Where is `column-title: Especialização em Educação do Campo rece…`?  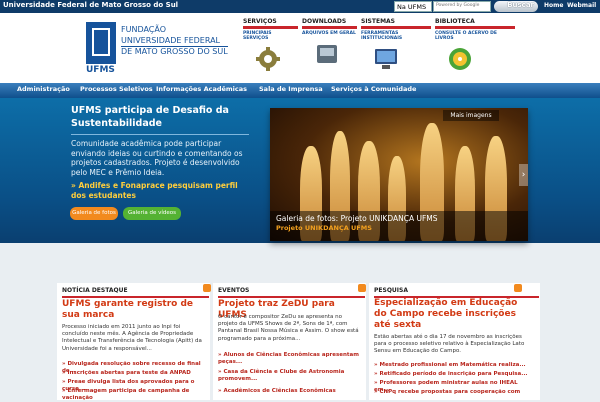 column-title: Especialização em Educação do Campo rece… is located at coordinates (451, 314).